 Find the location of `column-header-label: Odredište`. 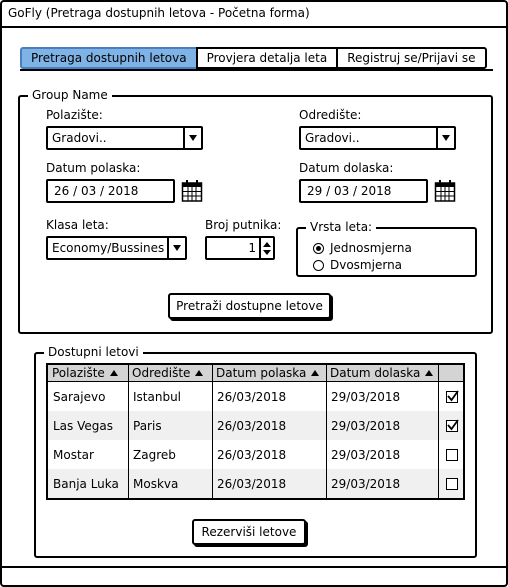

column-header-label: Odredište is located at coordinates (161, 373).